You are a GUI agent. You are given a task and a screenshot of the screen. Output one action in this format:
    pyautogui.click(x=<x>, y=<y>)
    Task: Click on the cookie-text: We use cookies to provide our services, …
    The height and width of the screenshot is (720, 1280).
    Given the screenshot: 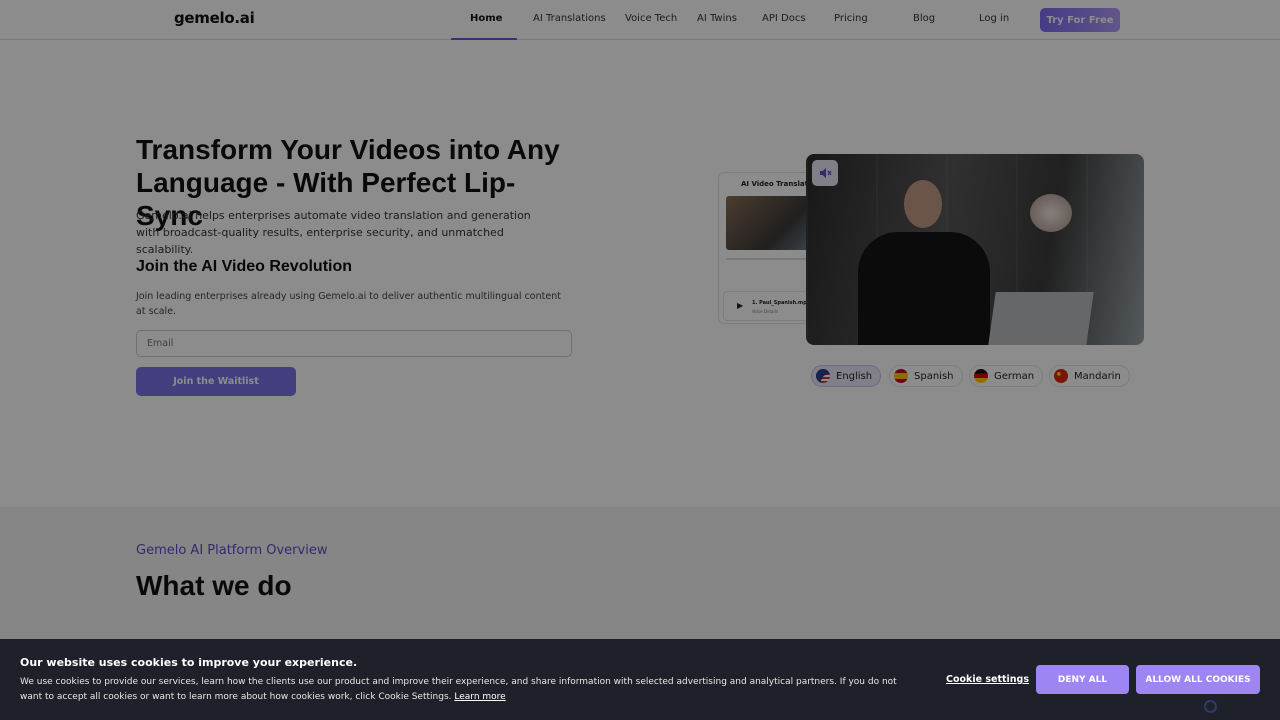 What is the action you would take?
    pyautogui.click(x=460, y=690)
    